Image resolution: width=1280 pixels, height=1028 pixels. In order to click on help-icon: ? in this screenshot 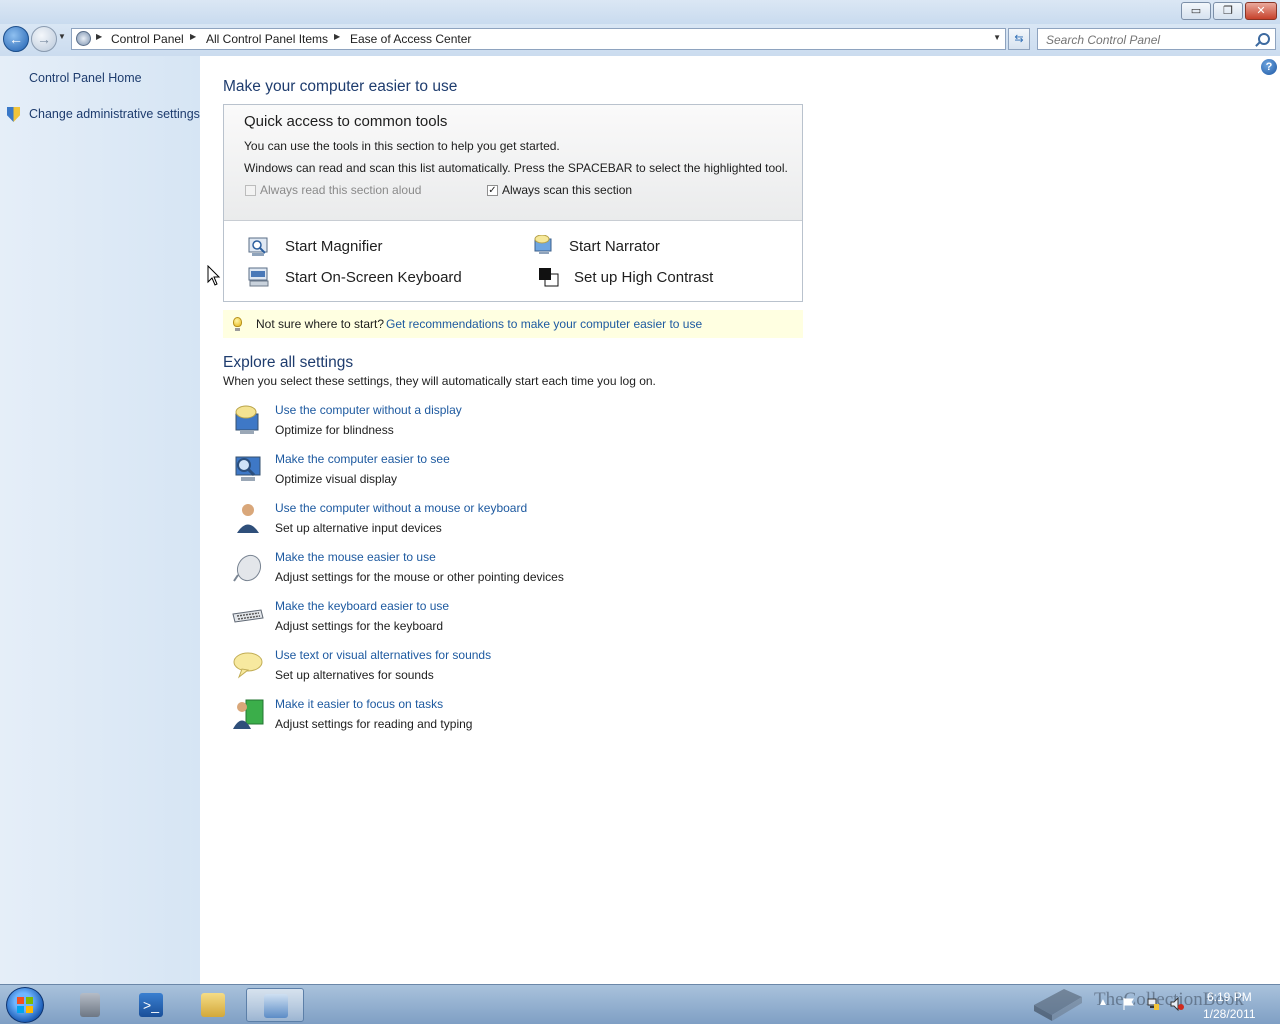, I will do `click(1269, 67)`.